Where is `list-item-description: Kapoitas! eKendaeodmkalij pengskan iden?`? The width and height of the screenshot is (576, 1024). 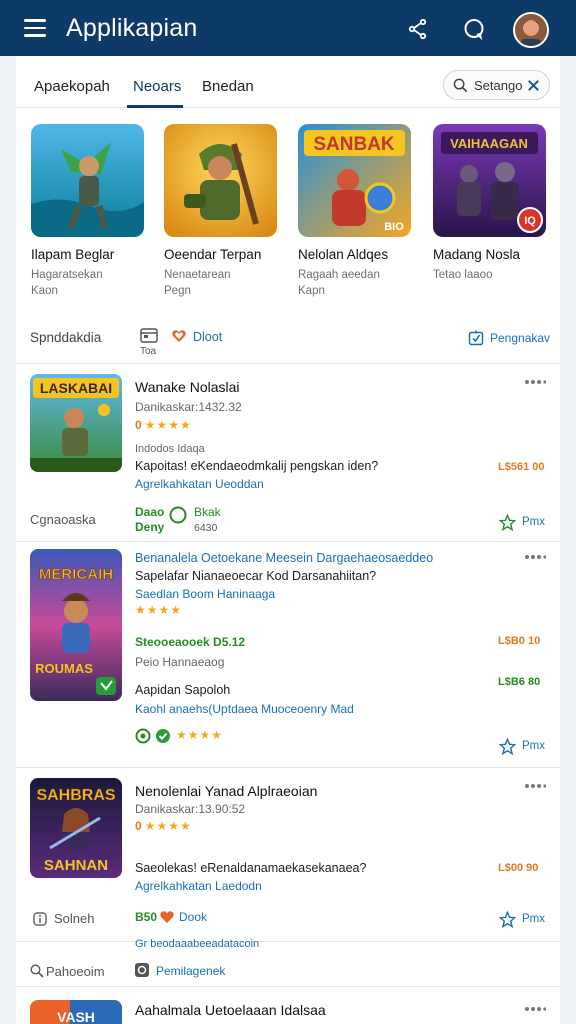
list-item-description: Kapoitas! eKendaeodmkalij pengskan iden? is located at coordinates (257, 466).